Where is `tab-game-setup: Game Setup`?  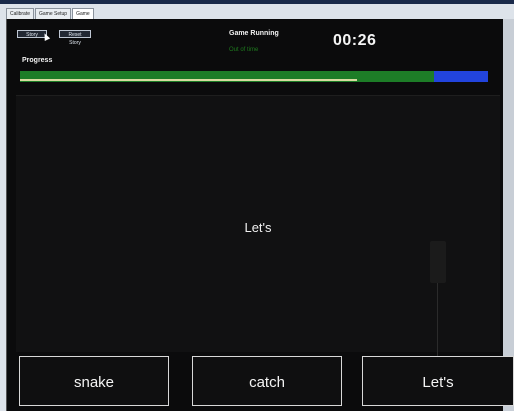
tab-game-setup: Game Setup is located at coordinates (53, 13).